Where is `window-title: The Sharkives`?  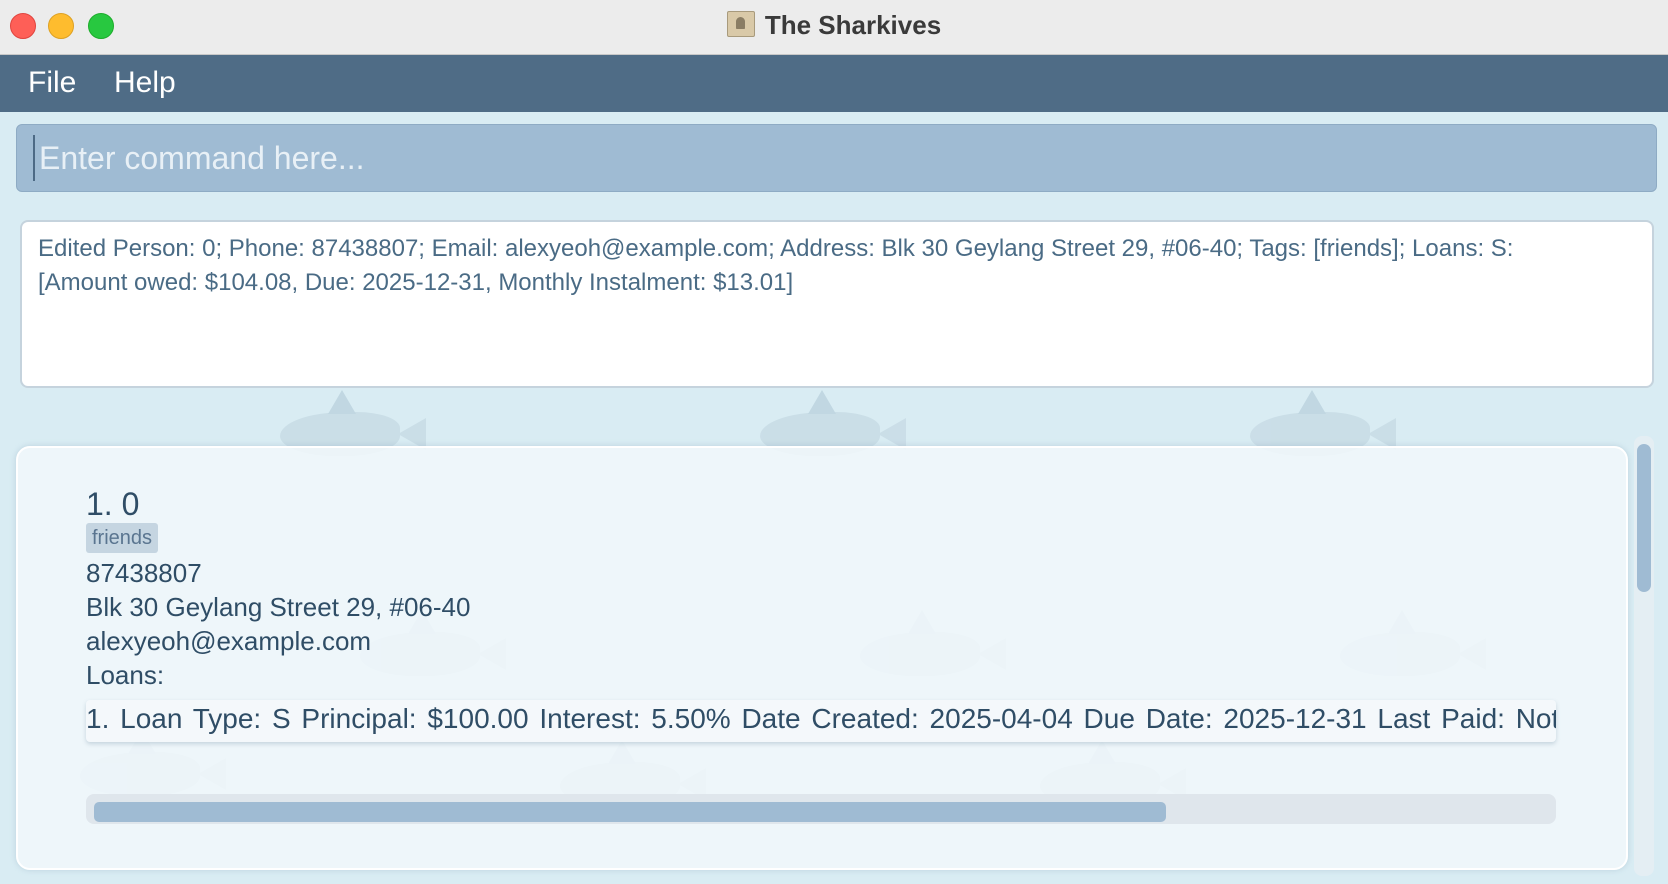
window-title: The Sharkives is located at coordinates (853, 25).